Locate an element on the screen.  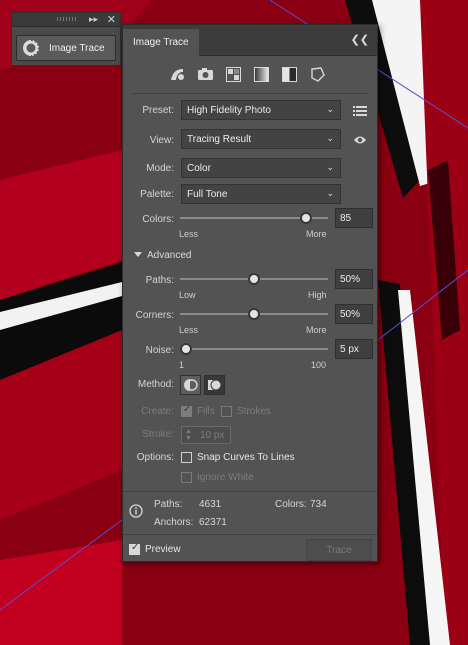
mode-label: Mode: is located at coordinates (160, 168).